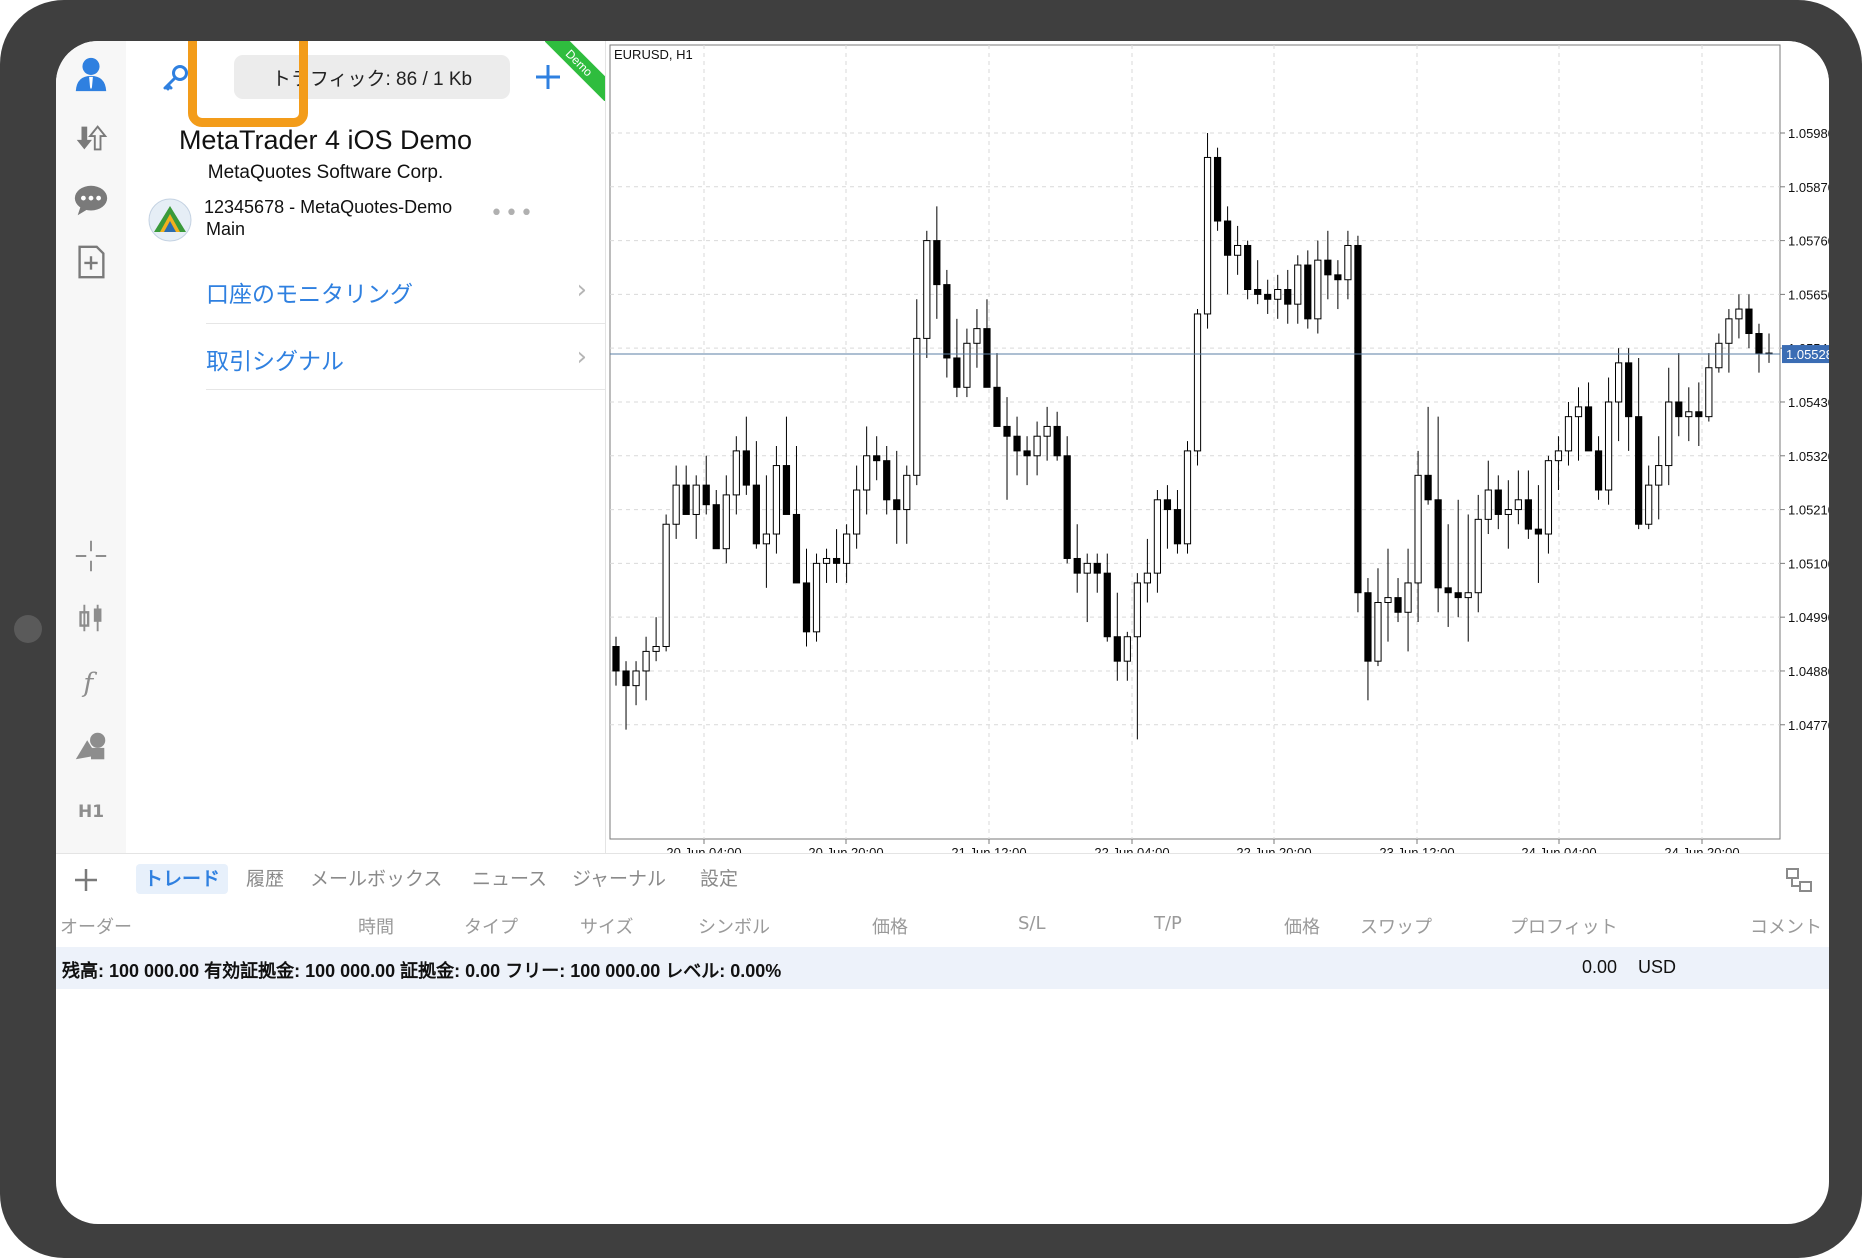 Image resolution: width=1862 pixels, height=1258 pixels. I want to click on chat-icon, so click(91, 200).